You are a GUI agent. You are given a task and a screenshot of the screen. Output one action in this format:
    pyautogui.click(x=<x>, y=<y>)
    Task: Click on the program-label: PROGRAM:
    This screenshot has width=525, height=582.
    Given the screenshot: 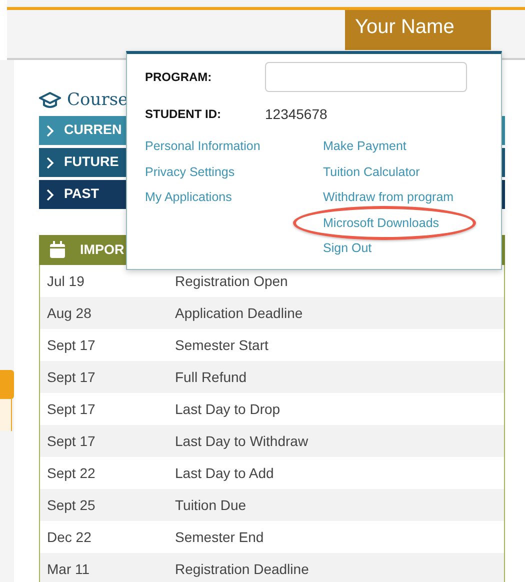 What is the action you would take?
    pyautogui.click(x=179, y=77)
    